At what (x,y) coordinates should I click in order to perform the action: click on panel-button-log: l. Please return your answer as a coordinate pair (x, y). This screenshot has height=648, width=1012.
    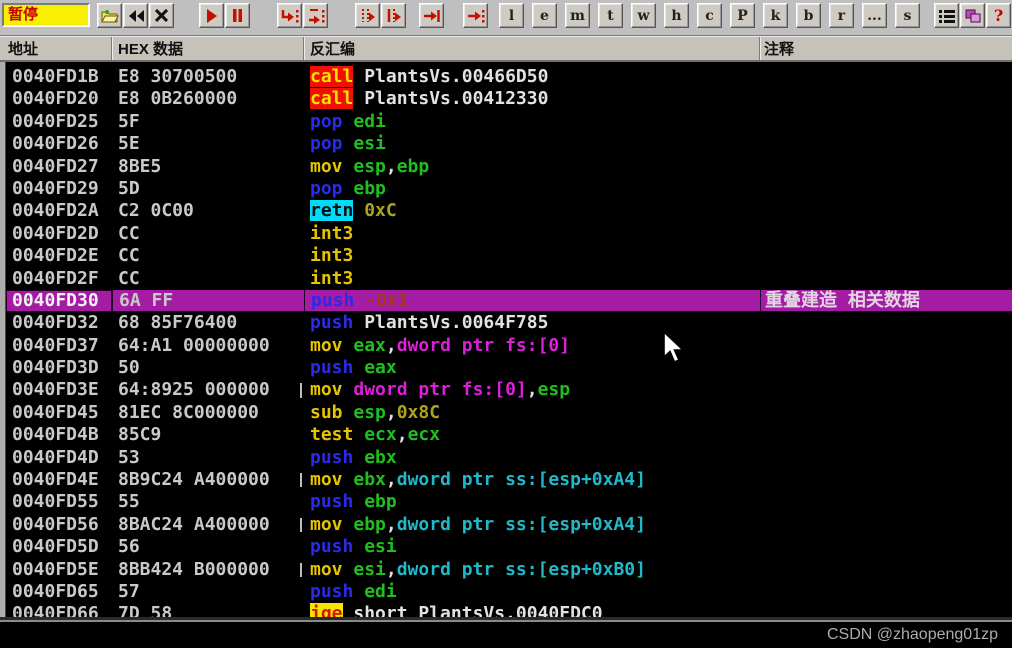
    Looking at the image, I should click on (511, 15).